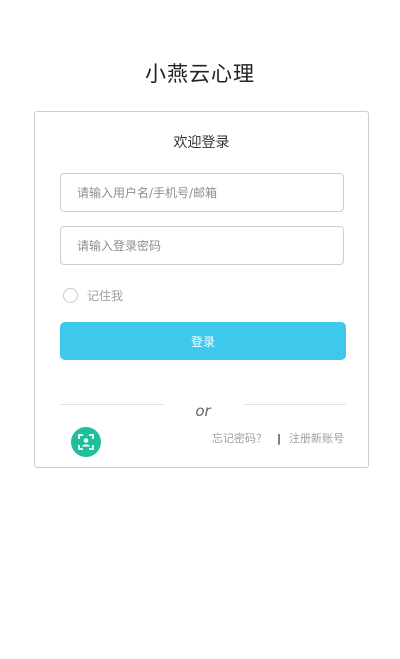 Image resolution: width=400 pixels, height=659 pixels. I want to click on username-input, so click(202, 192).